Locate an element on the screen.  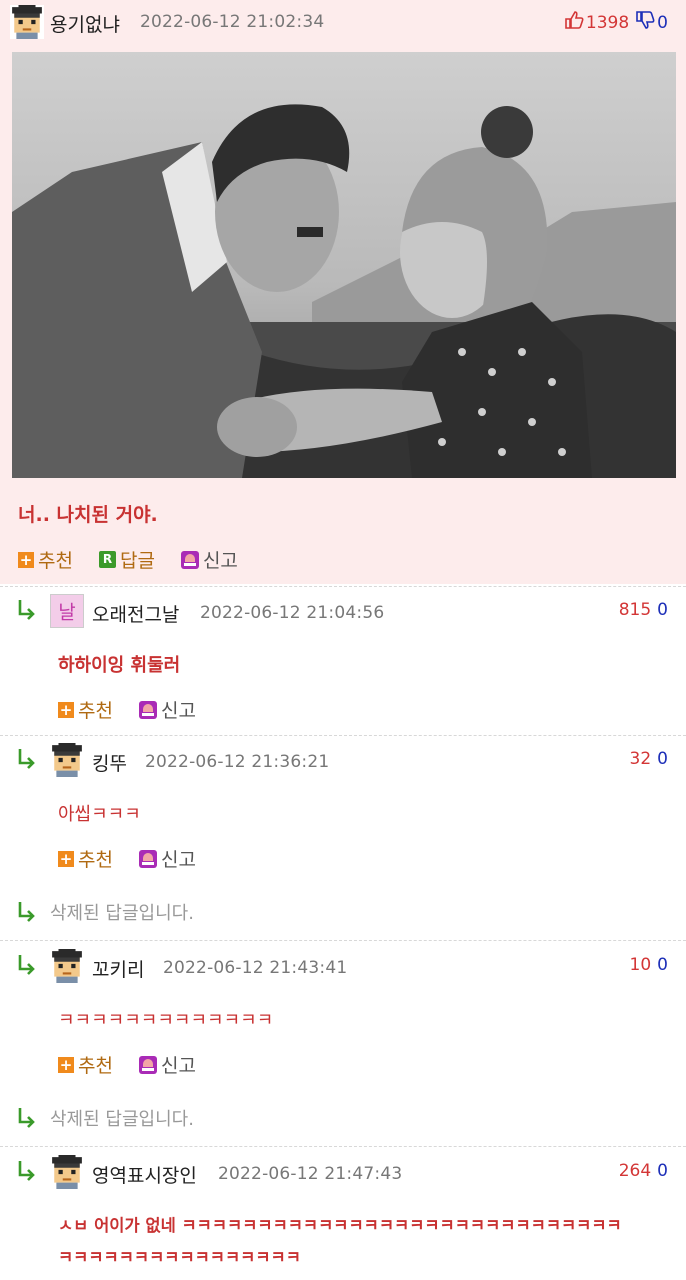
comment-author: 킹뚜 is located at coordinates (109, 762).